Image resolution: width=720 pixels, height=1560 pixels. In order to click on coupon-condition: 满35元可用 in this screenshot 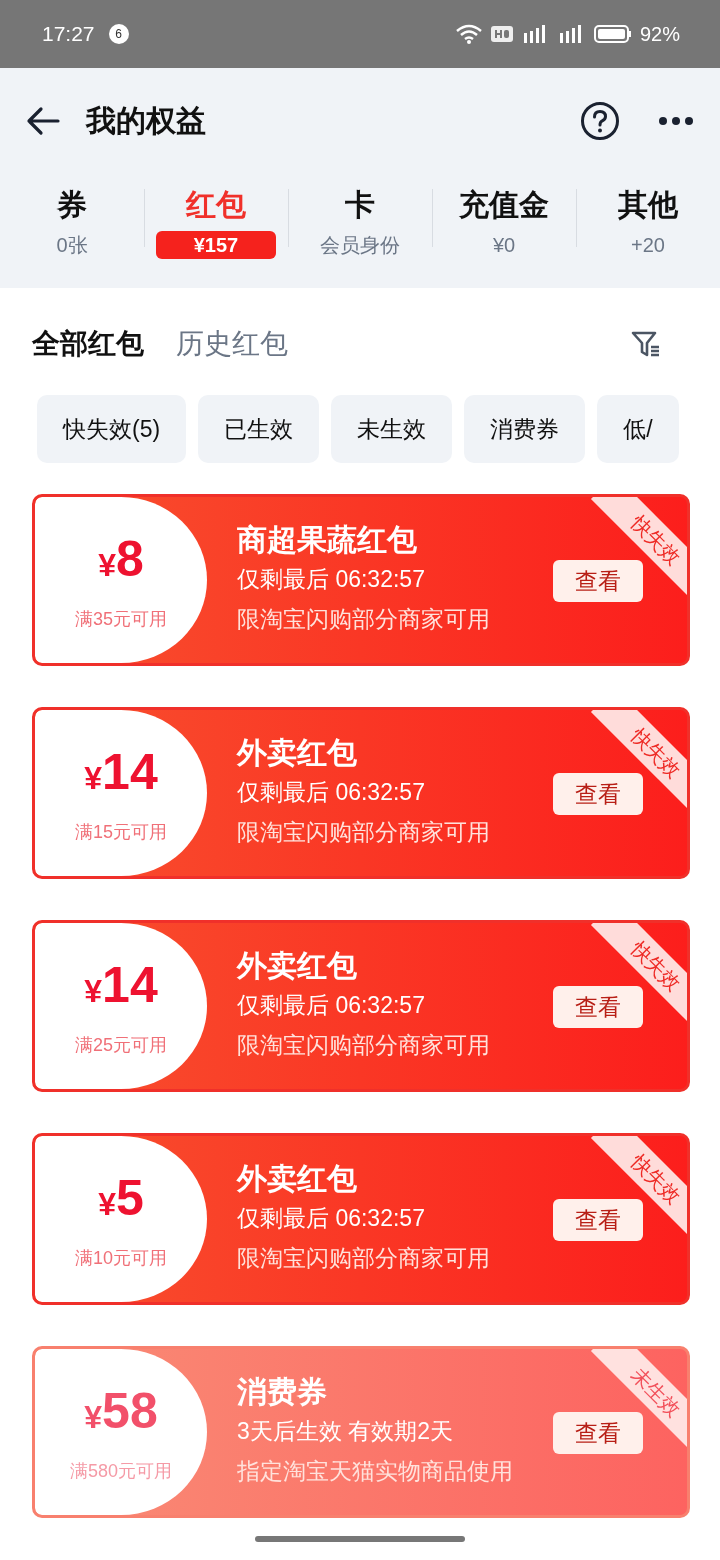, I will do `click(121, 619)`.